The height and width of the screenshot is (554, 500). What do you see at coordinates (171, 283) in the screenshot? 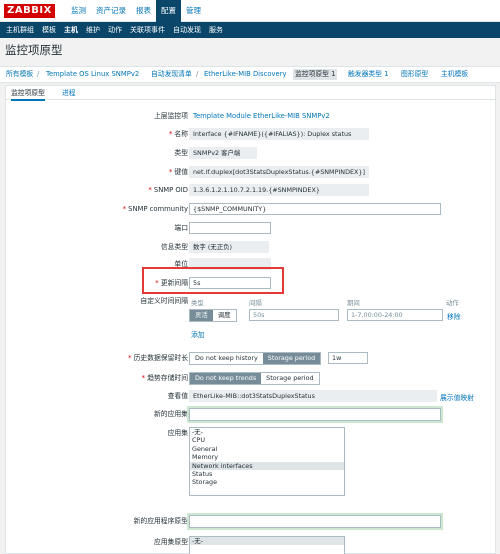
I see `interval-label: * 更新间隔` at bounding box center [171, 283].